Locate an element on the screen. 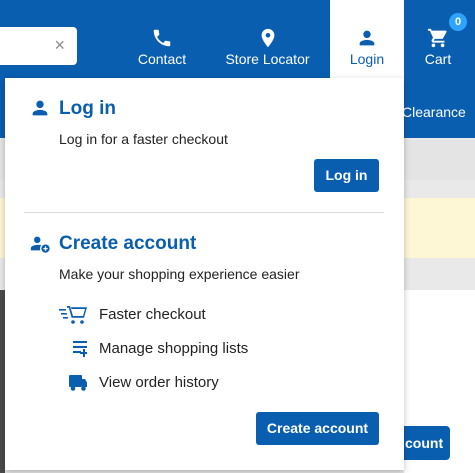  nav-contact-label: Contact is located at coordinates (162, 59).